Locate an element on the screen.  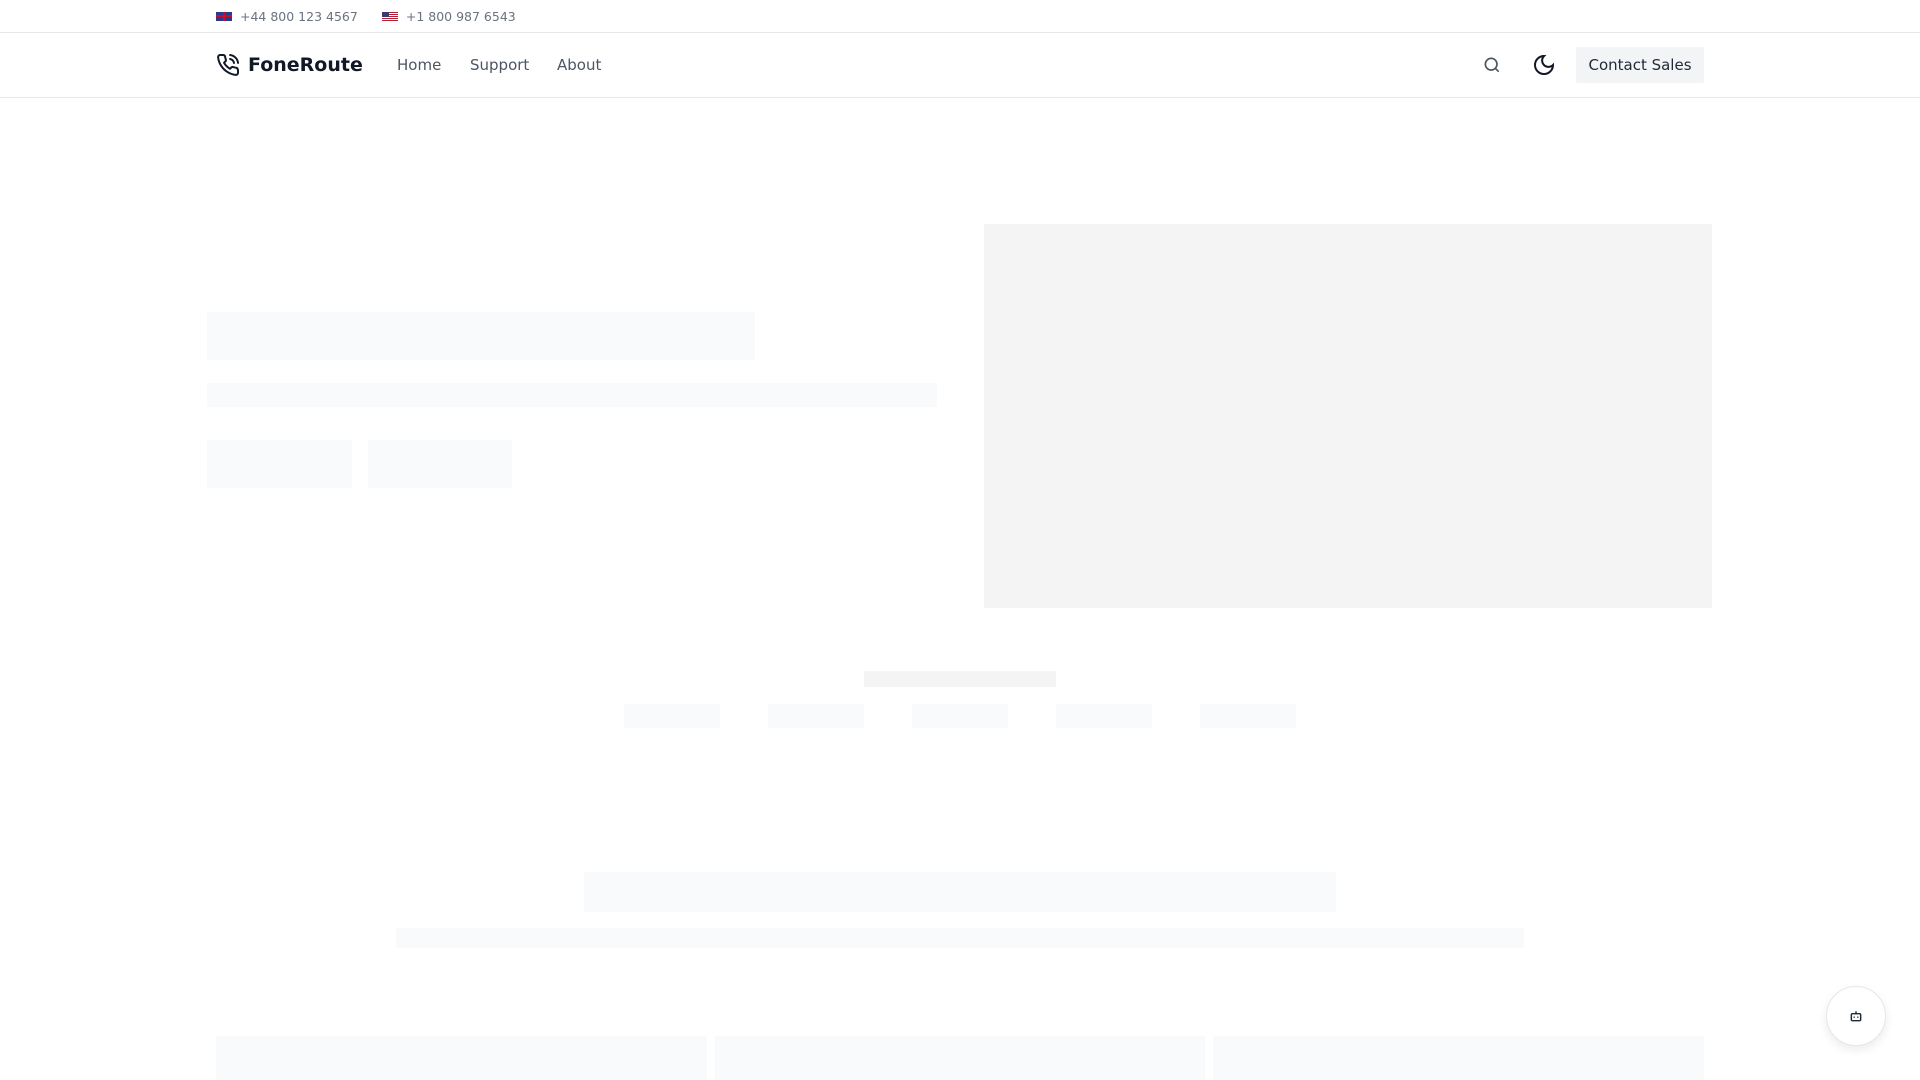
skeleton-label is located at coordinates (960, 679).